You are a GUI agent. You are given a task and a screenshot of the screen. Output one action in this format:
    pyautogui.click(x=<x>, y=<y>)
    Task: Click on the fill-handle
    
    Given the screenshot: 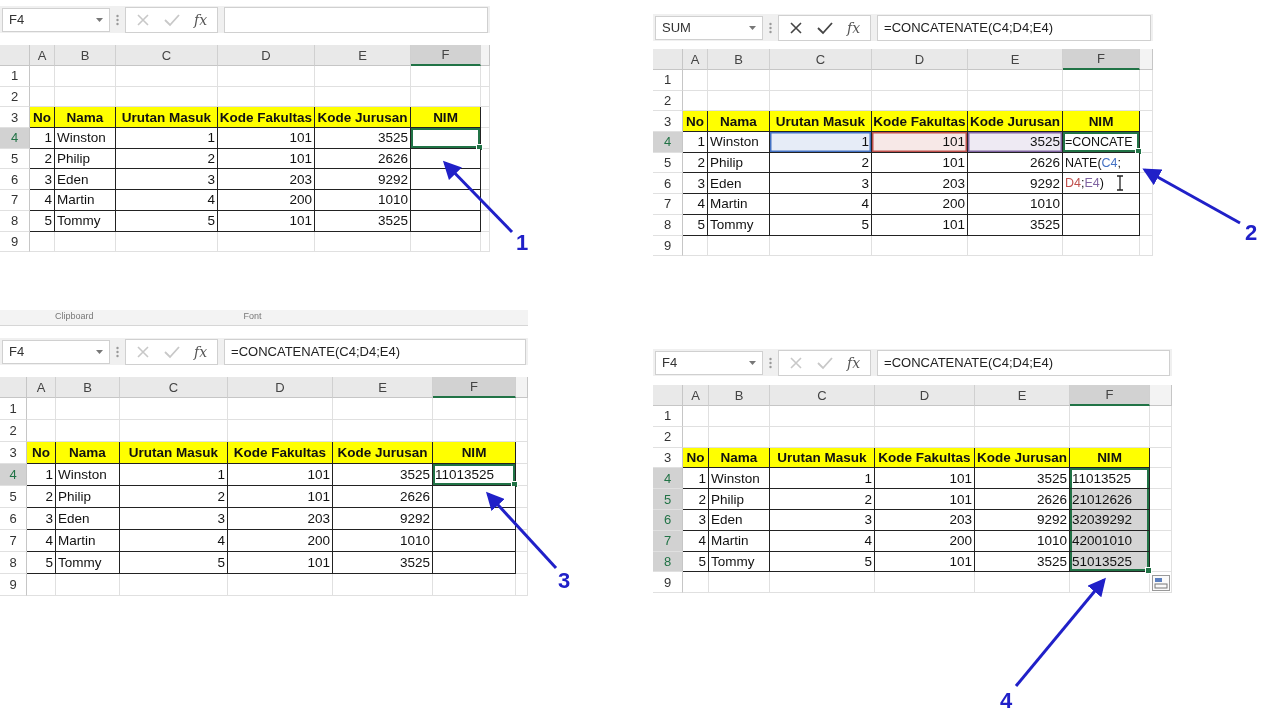 What is the action you would take?
    pyautogui.click(x=1148, y=571)
    